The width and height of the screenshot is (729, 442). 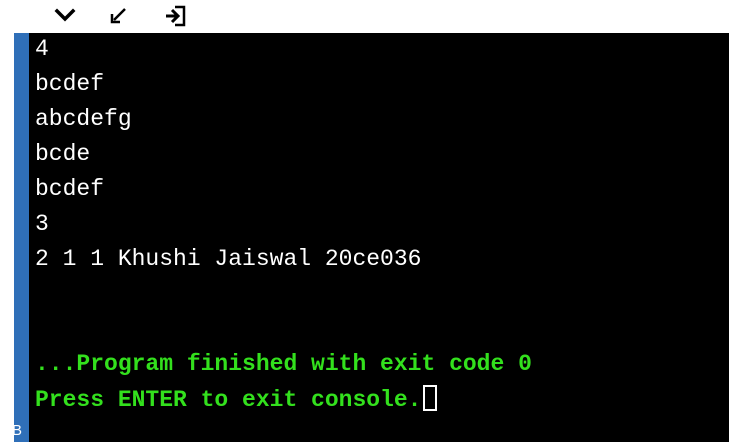 I want to click on exit-prompt-line: Press ENTER to exit console., so click(x=236, y=399).